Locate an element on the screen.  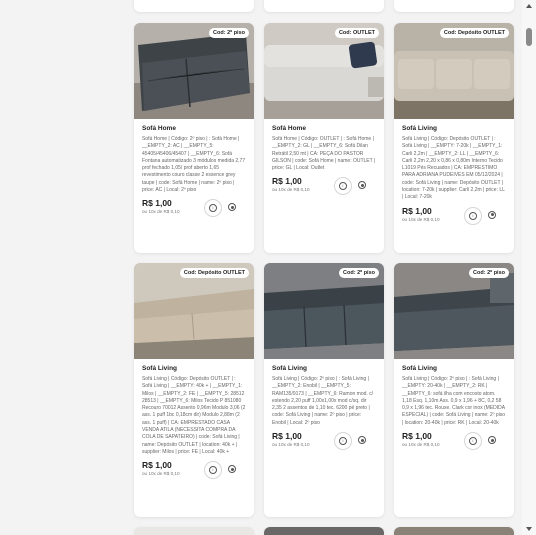
scroll-down-arrow-icon is located at coordinates (529, 529).